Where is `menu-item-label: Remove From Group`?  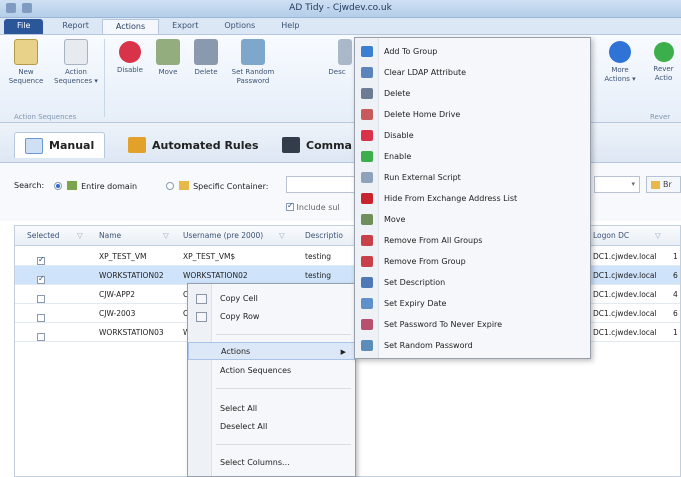
menu-item-label: Remove From Group is located at coordinates (425, 261).